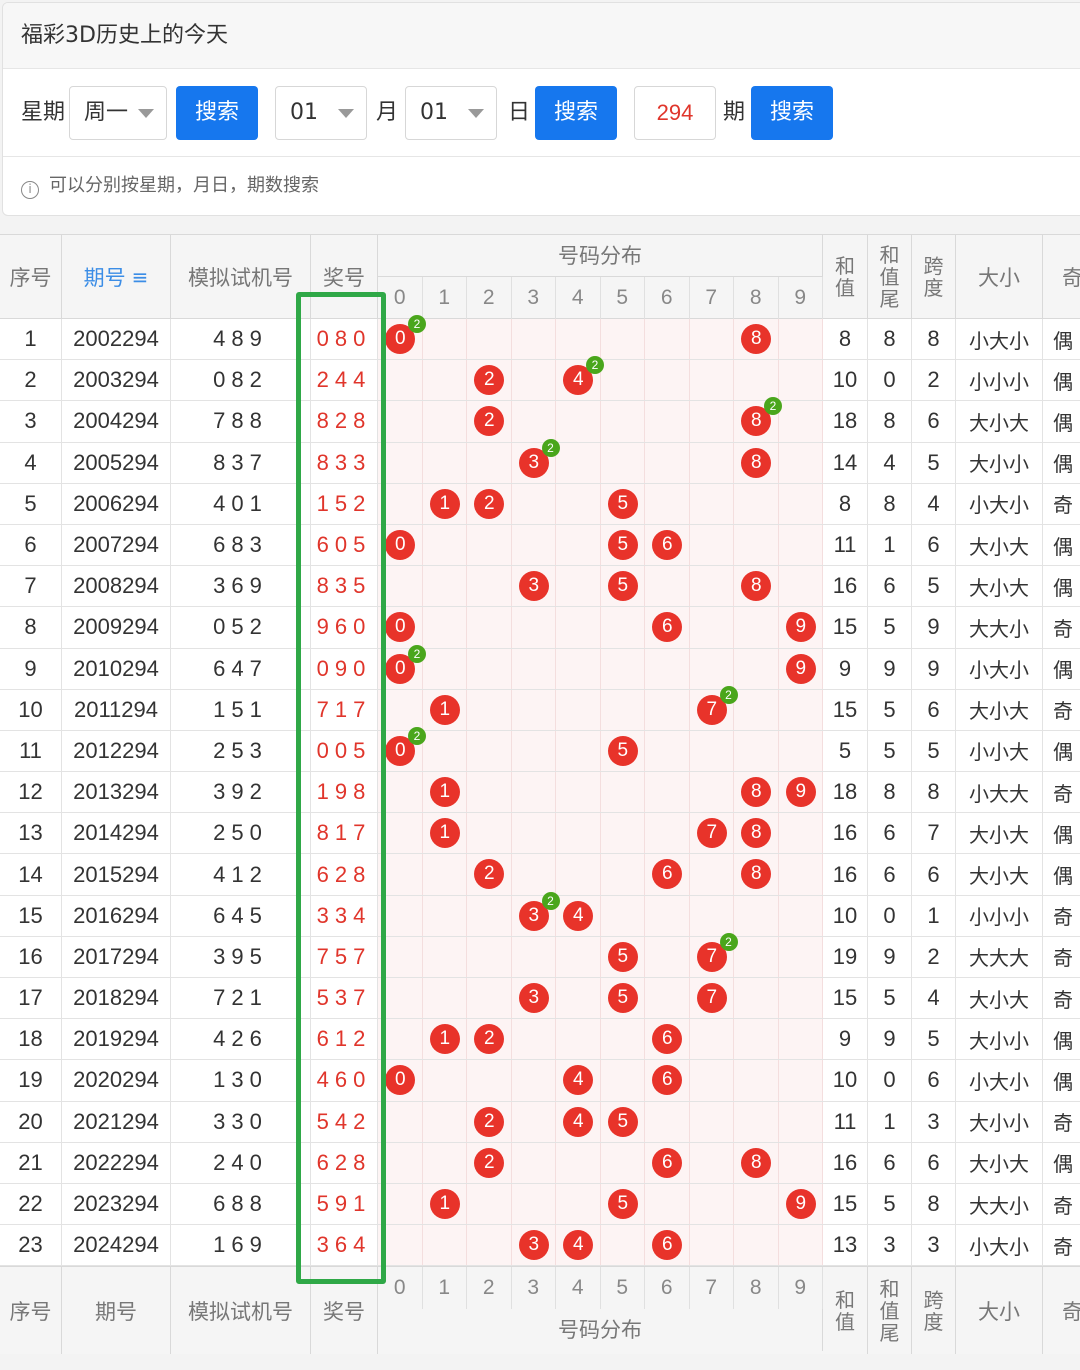 This screenshot has height=1370, width=1080. Describe the element at coordinates (116, 998) in the screenshot. I see `row-period: 2018294` at that location.